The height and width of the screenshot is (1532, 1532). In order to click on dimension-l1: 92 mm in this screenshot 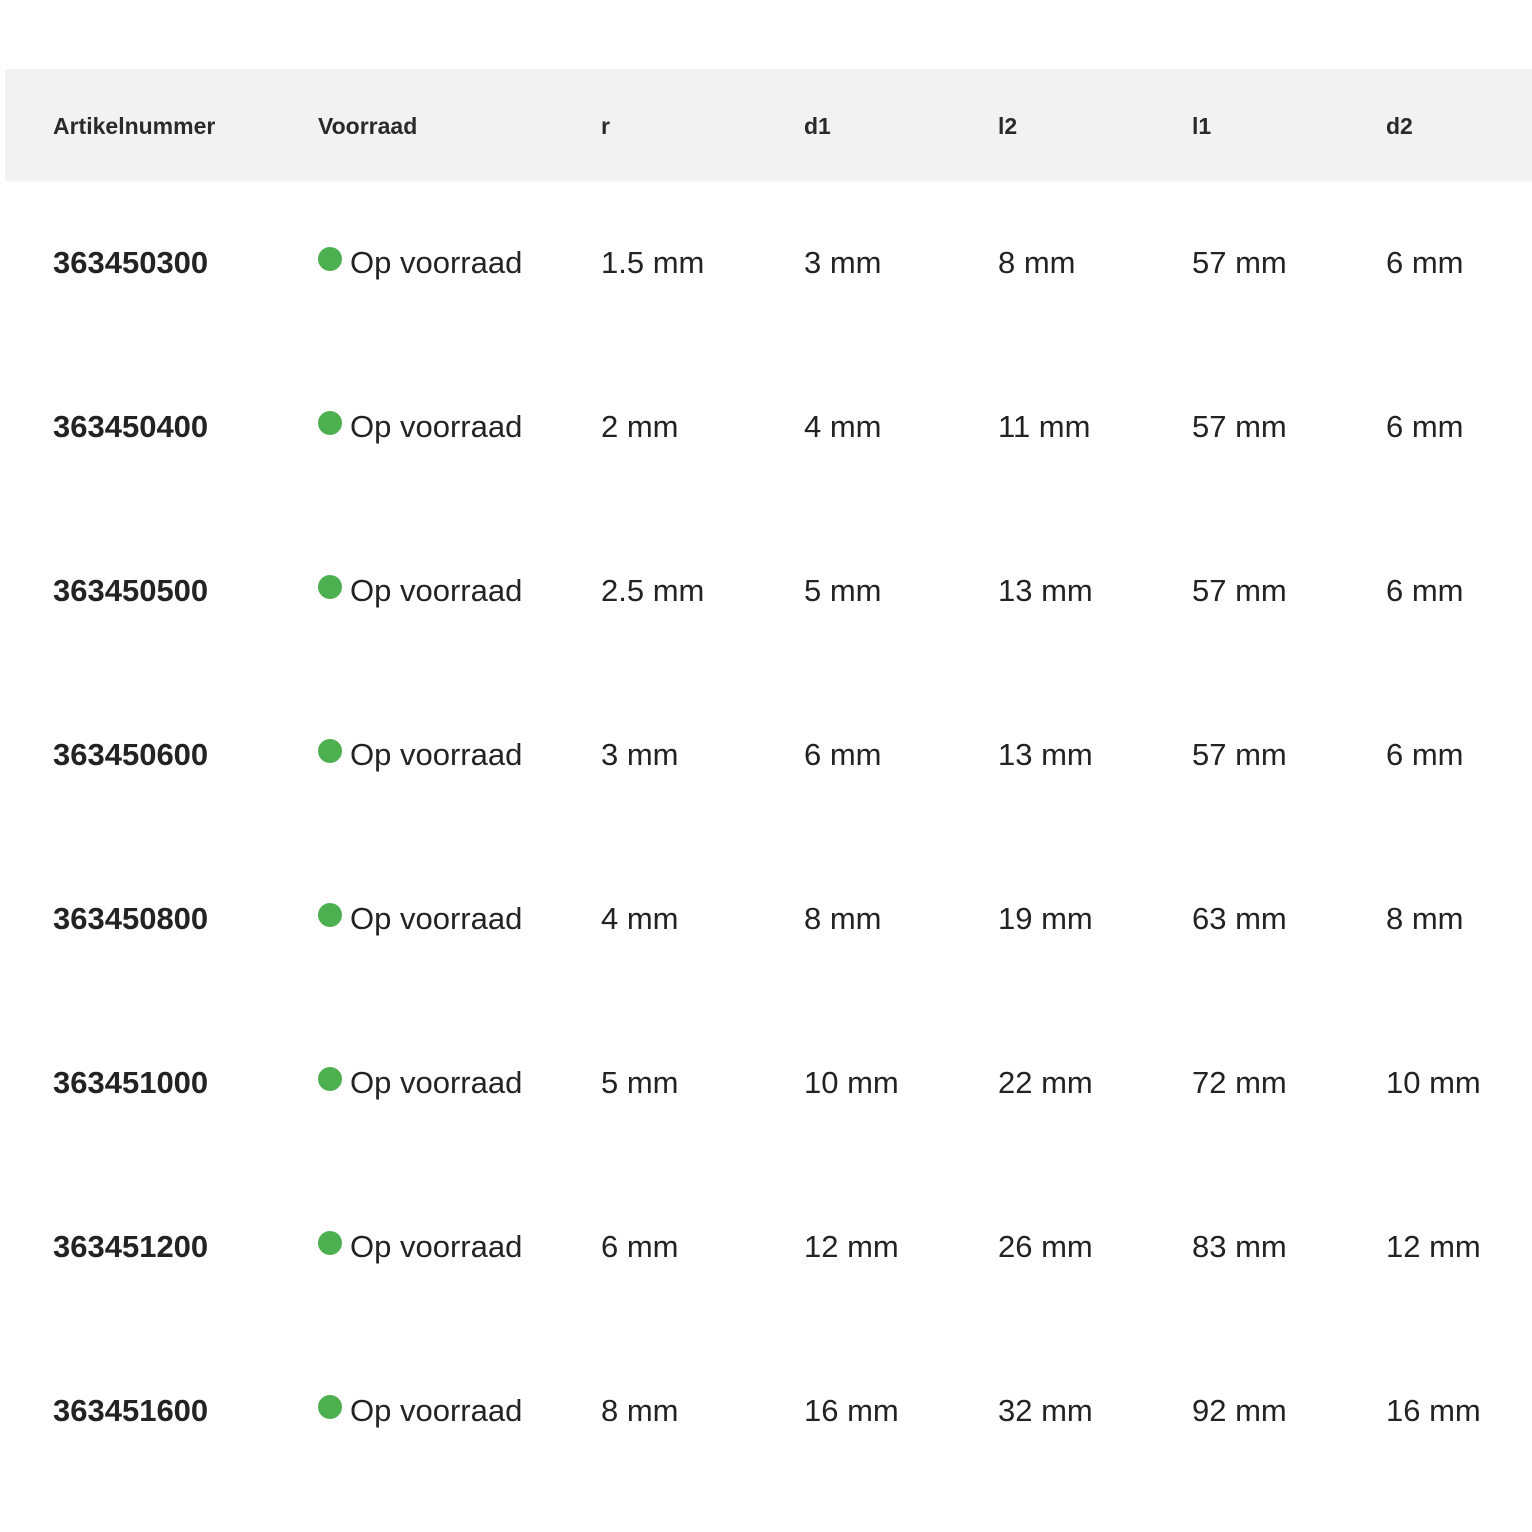, I will do `click(1239, 1410)`.